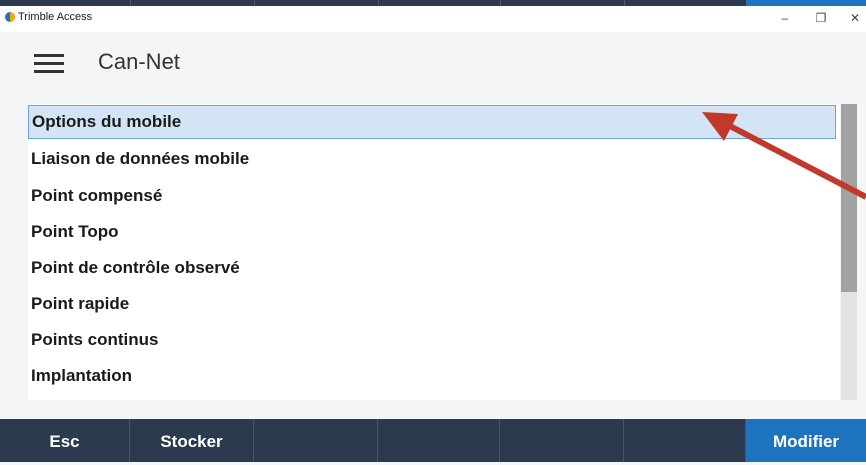 This screenshot has width=866, height=465. I want to click on annotation-arrow-icon, so click(784, 156).